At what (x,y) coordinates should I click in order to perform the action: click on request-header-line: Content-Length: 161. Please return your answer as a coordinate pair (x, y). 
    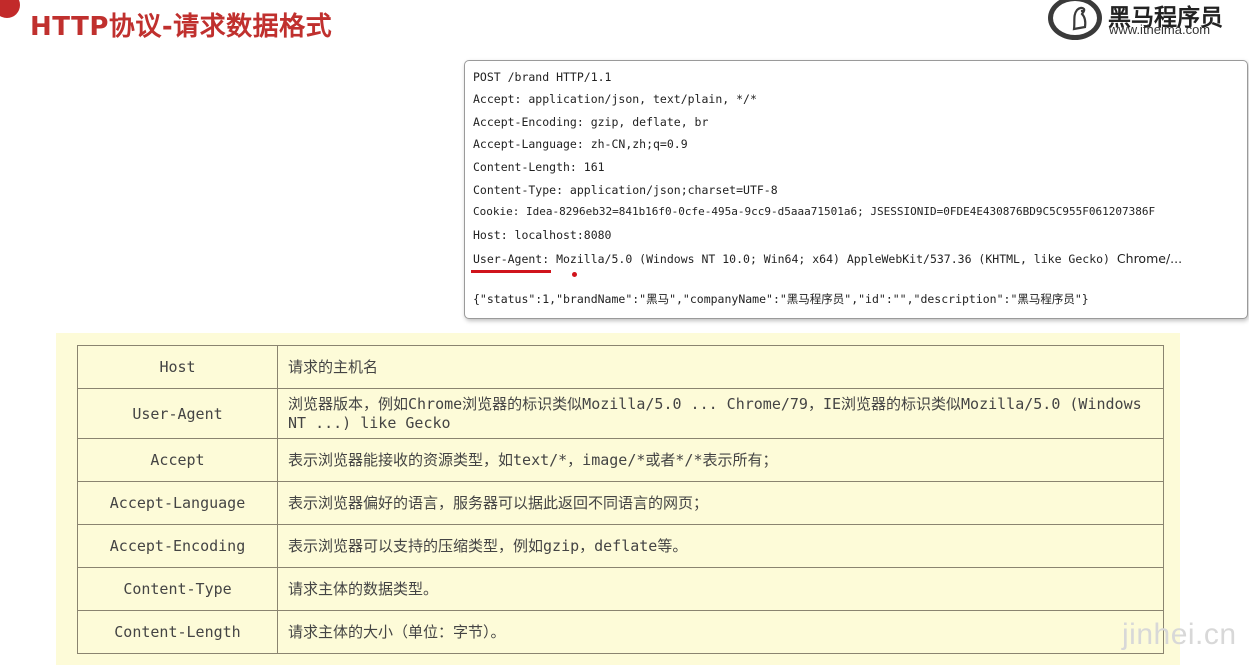
    Looking at the image, I should click on (539, 167).